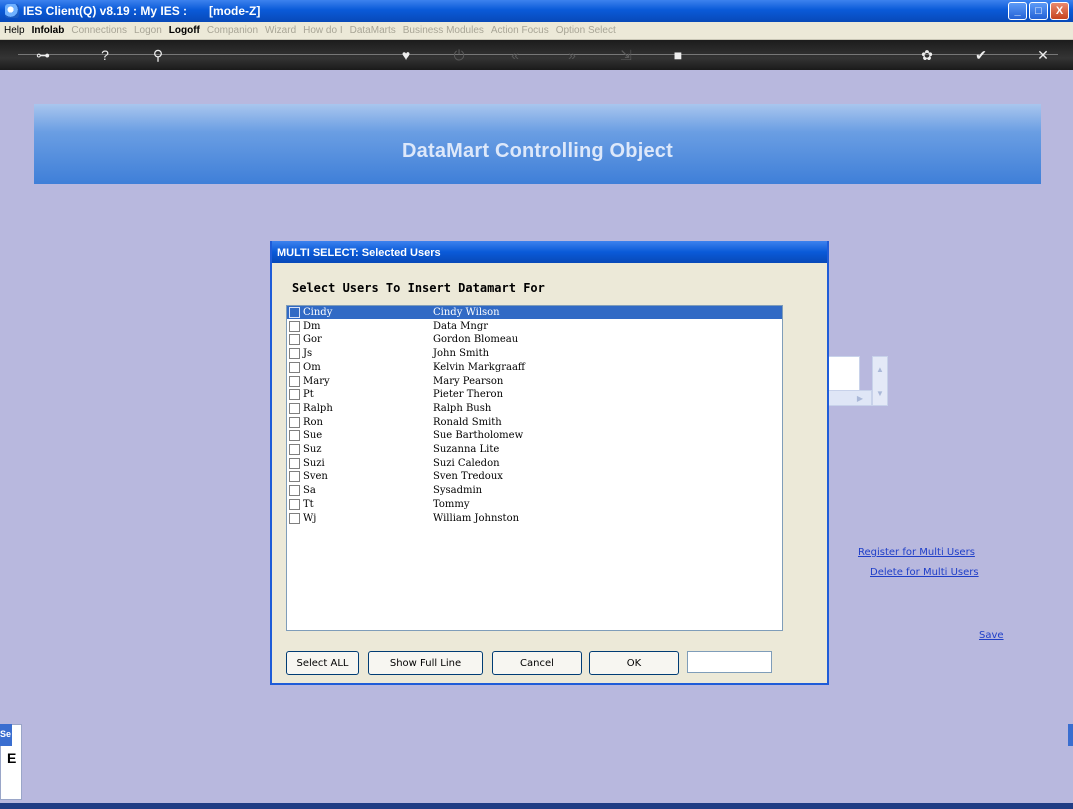 The height and width of the screenshot is (809, 1073). Describe the element at coordinates (468, 381) in the screenshot. I see `user-name: Mary Pearson` at that location.